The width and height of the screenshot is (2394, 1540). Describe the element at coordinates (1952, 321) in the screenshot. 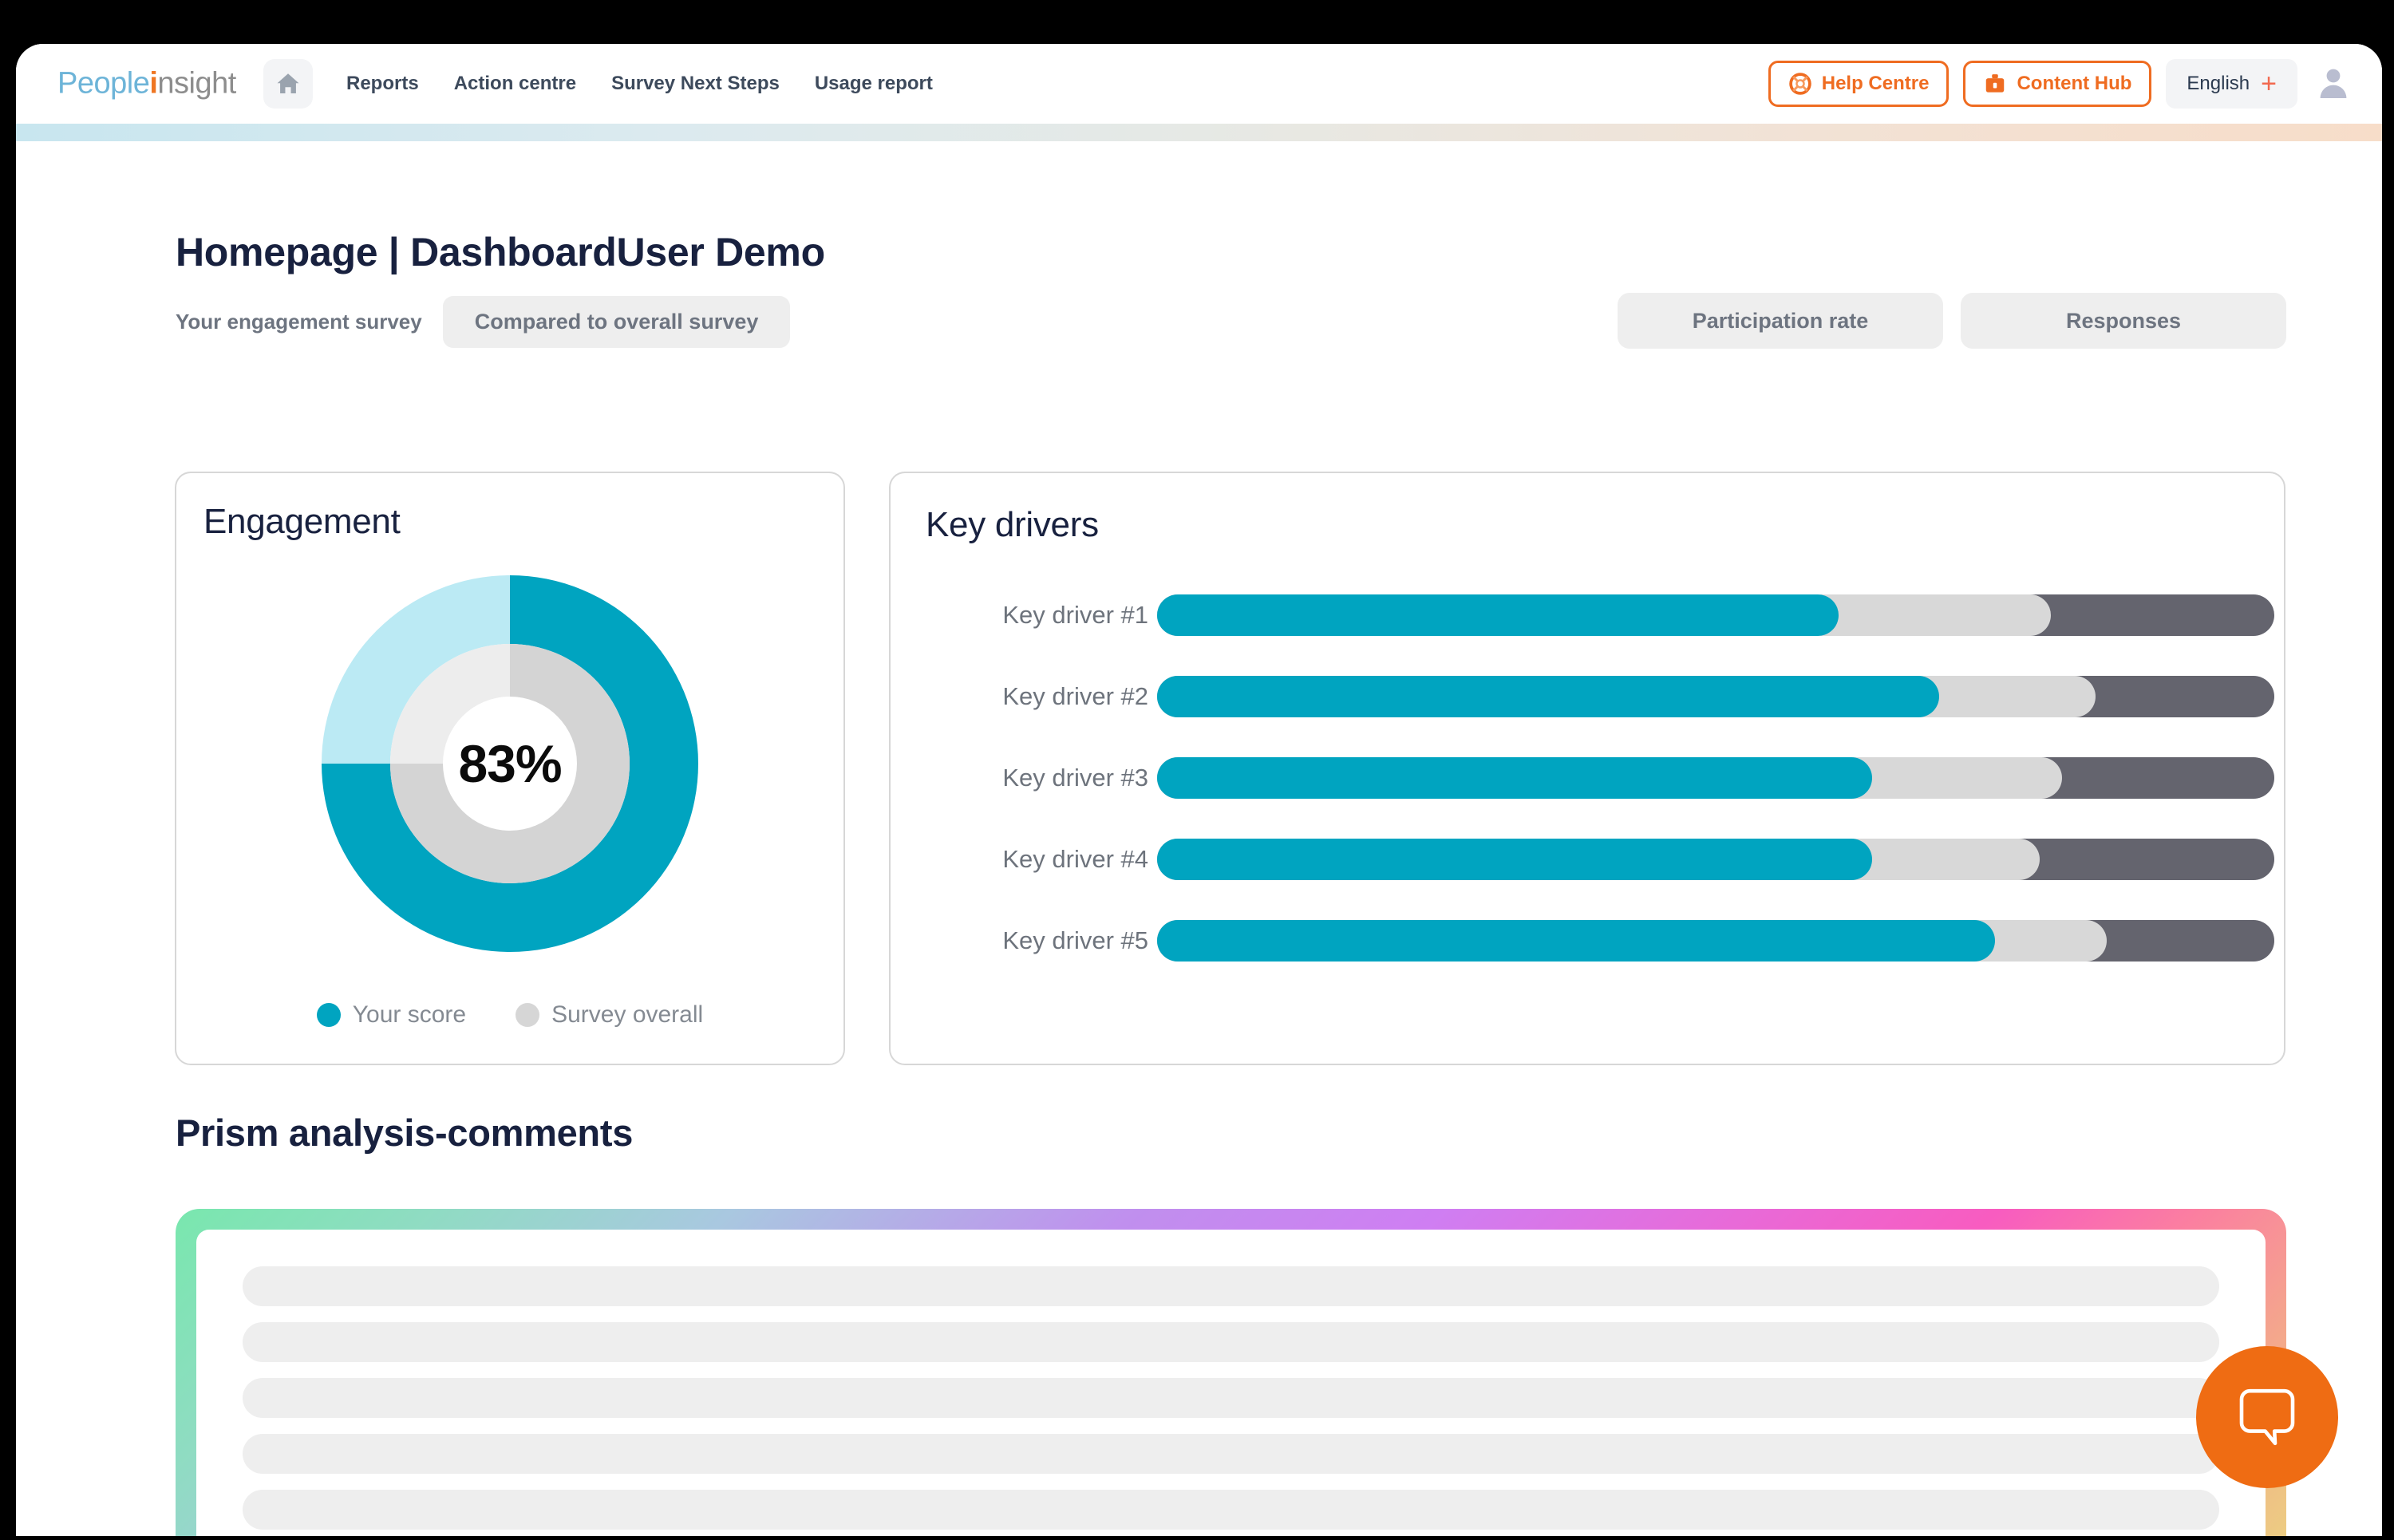

I see `metric-toggle-group: Participation rate Responses` at that location.